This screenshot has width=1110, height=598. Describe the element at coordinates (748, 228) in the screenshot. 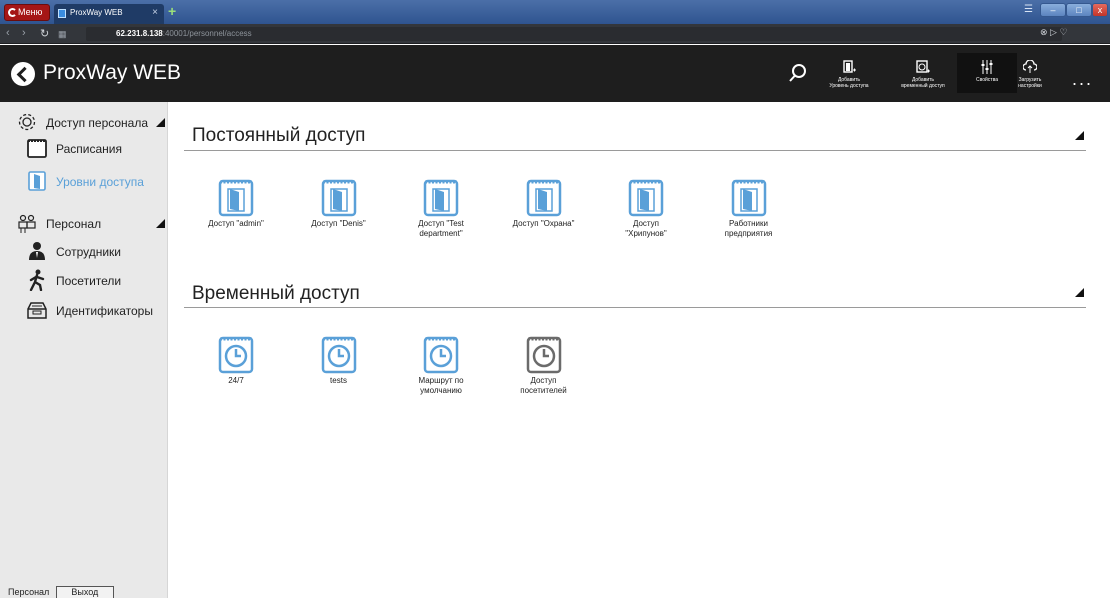

I see `tile-label: Работники предприятия` at that location.